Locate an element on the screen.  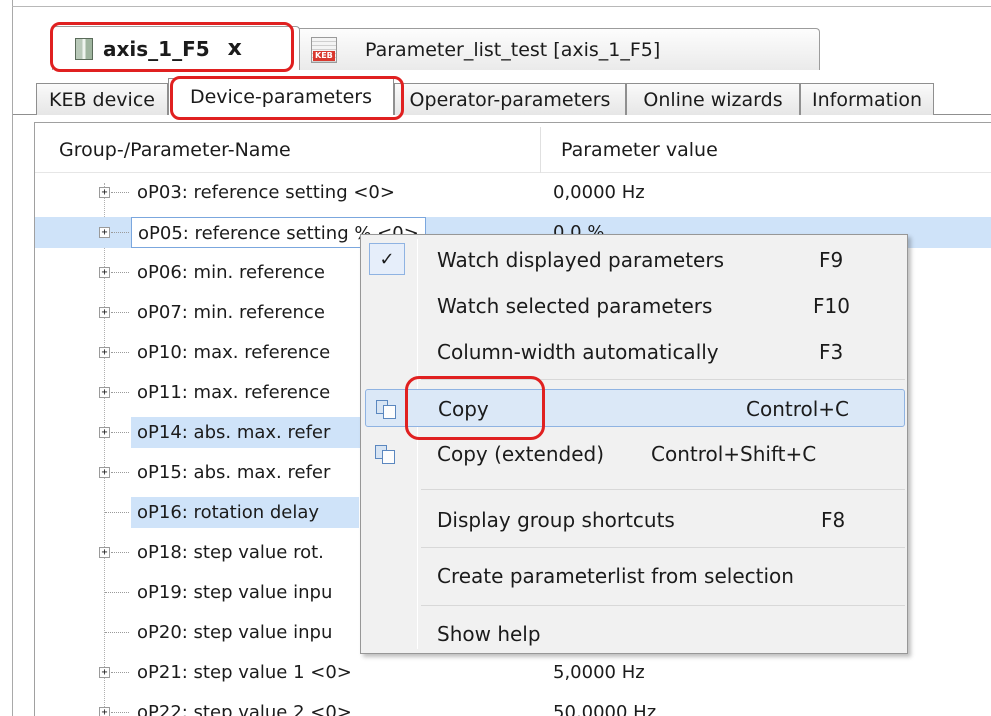
doc-tab-label: Parameter_list_test [axis_1_F5] is located at coordinates (513, 49).